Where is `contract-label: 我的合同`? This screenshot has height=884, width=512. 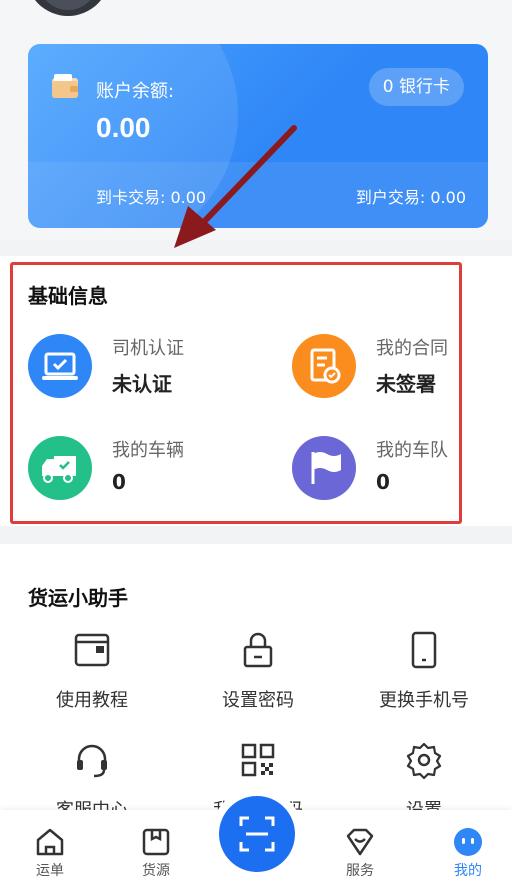
contract-label: 我的合同 is located at coordinates (412, 348).